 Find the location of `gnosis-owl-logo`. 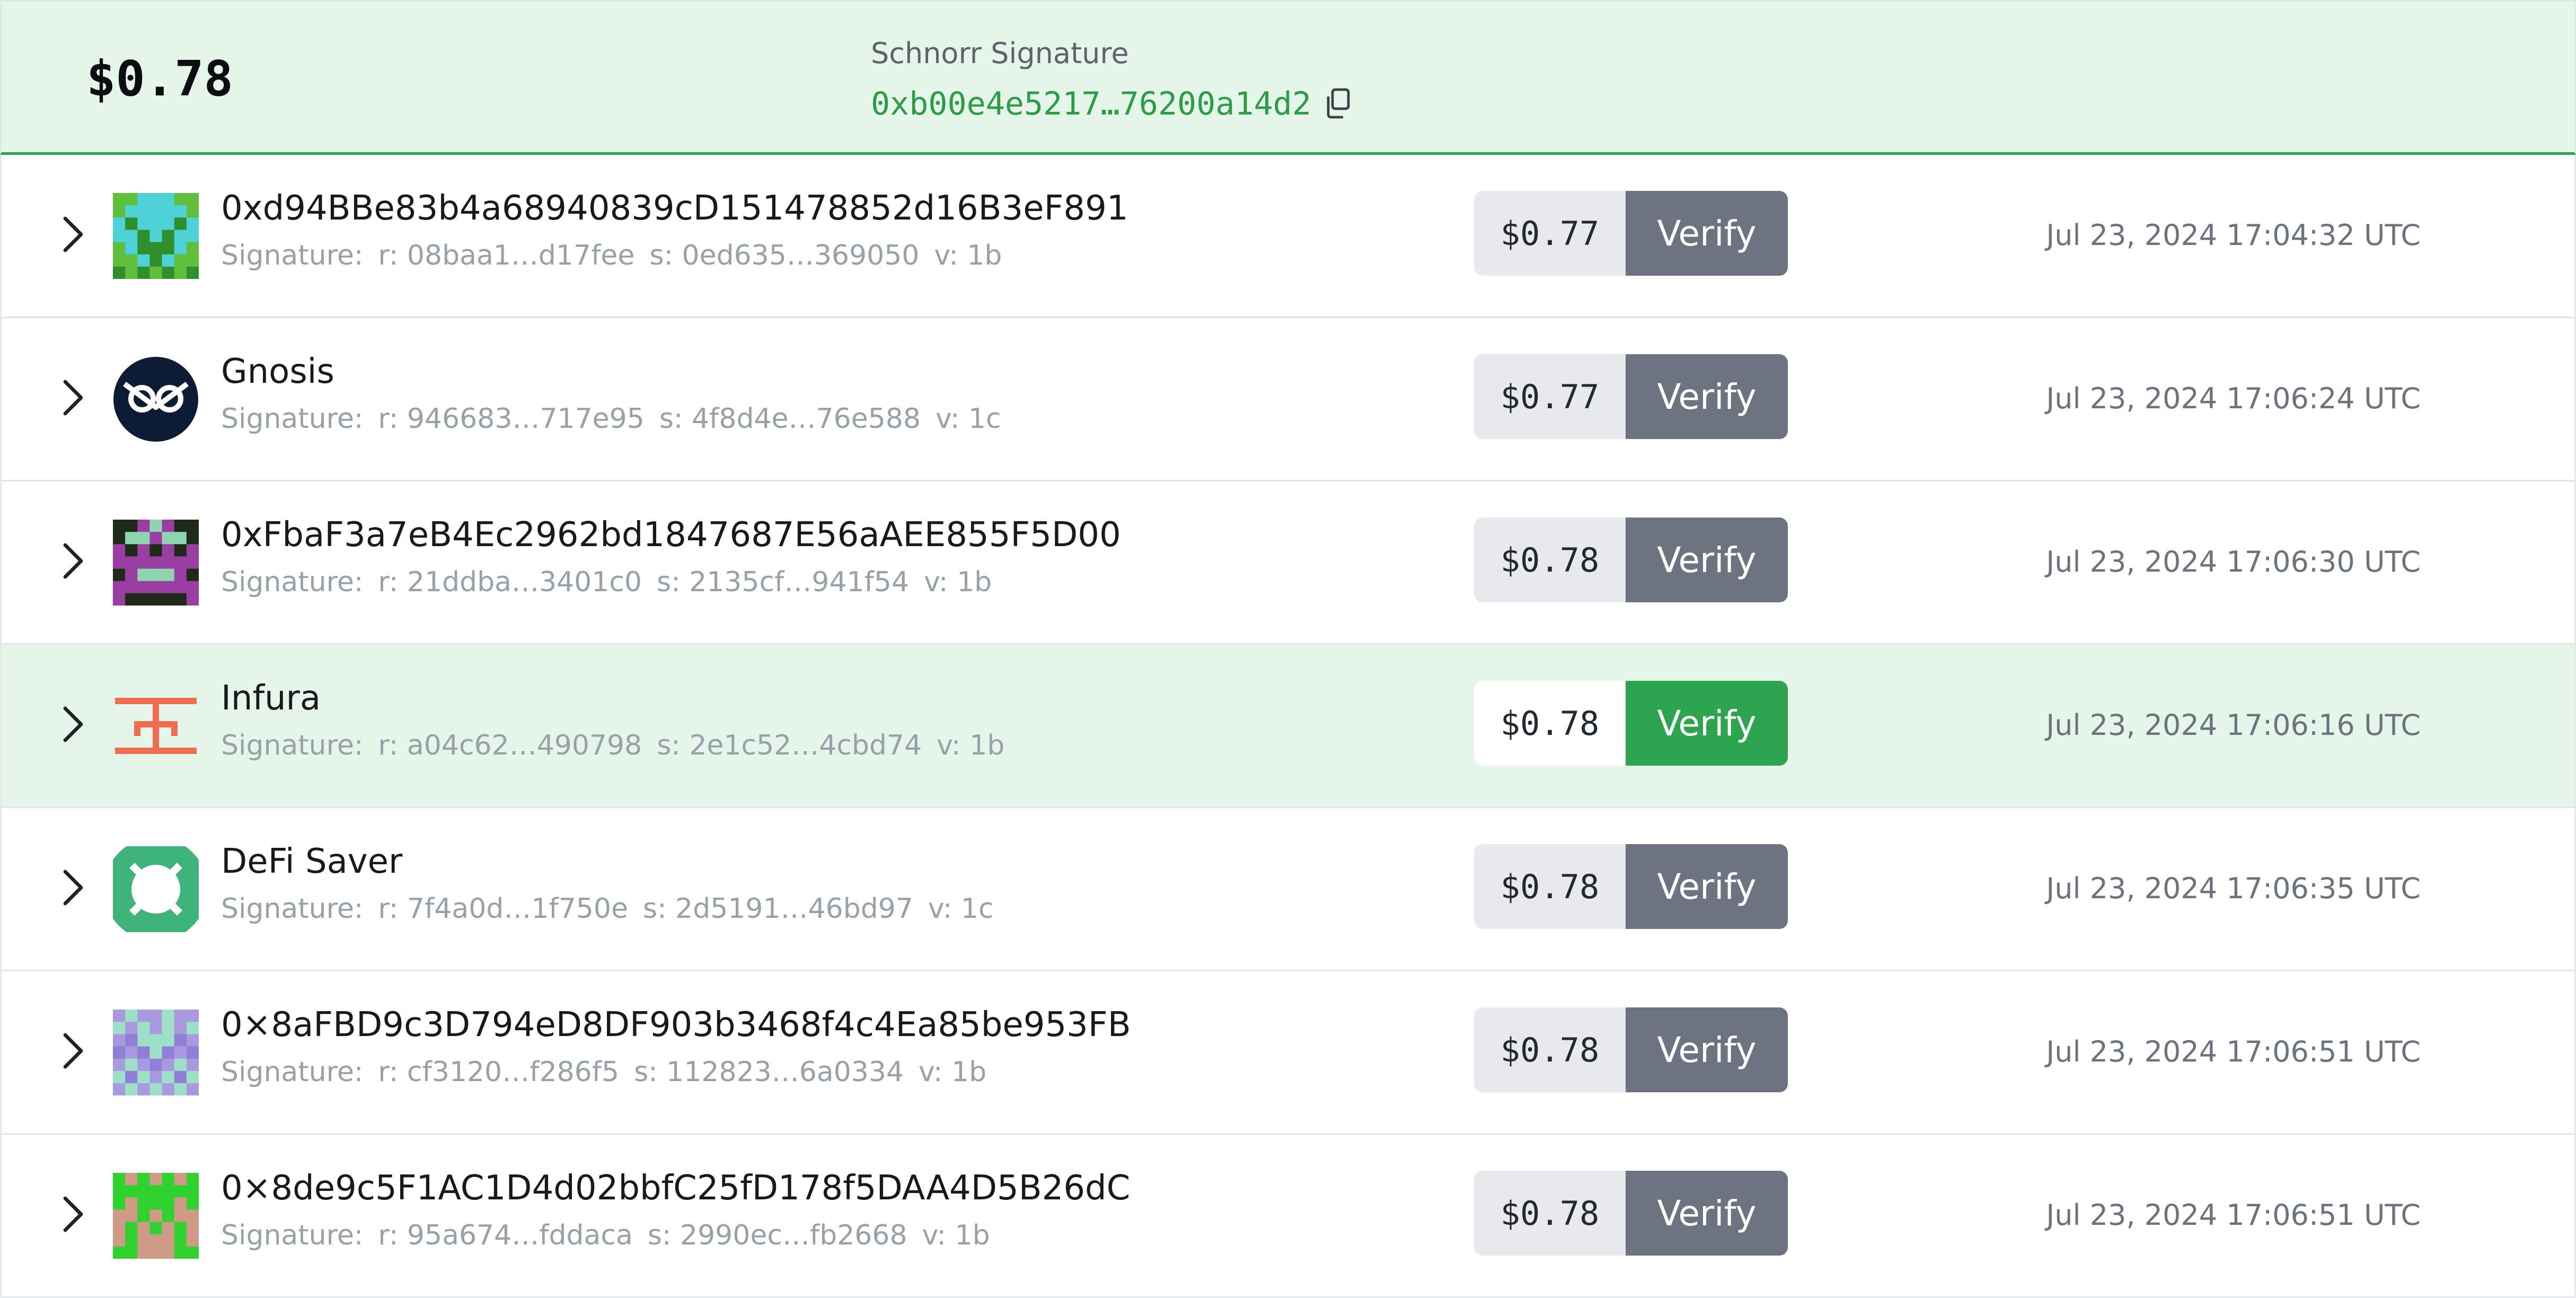

gnosis-owl-logo is located at coordinates (156, 399).